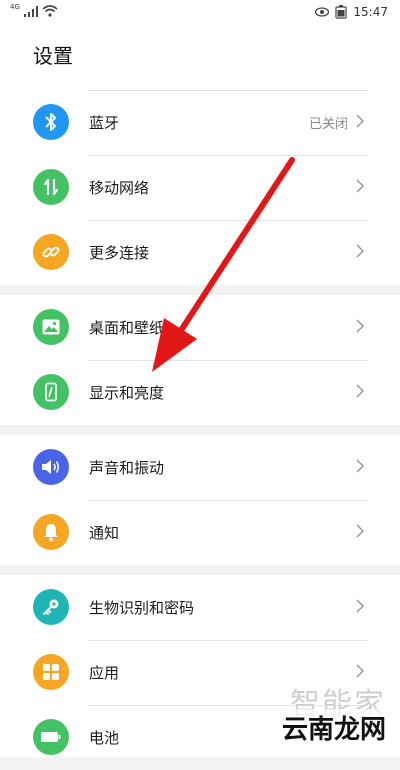 The image size is (400, 770). Describe the element at coordinates (127, 468) in the screenshot. I see `settings-item-label: 声音和振动` at that location.